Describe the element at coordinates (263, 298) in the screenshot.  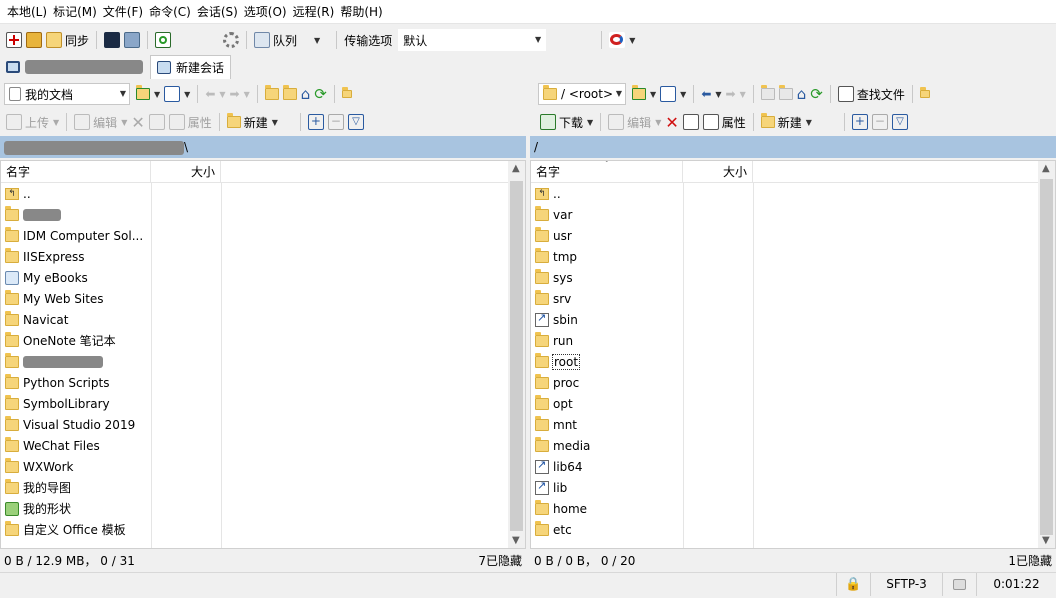
I see `list-item: My Web Sites` at that location.